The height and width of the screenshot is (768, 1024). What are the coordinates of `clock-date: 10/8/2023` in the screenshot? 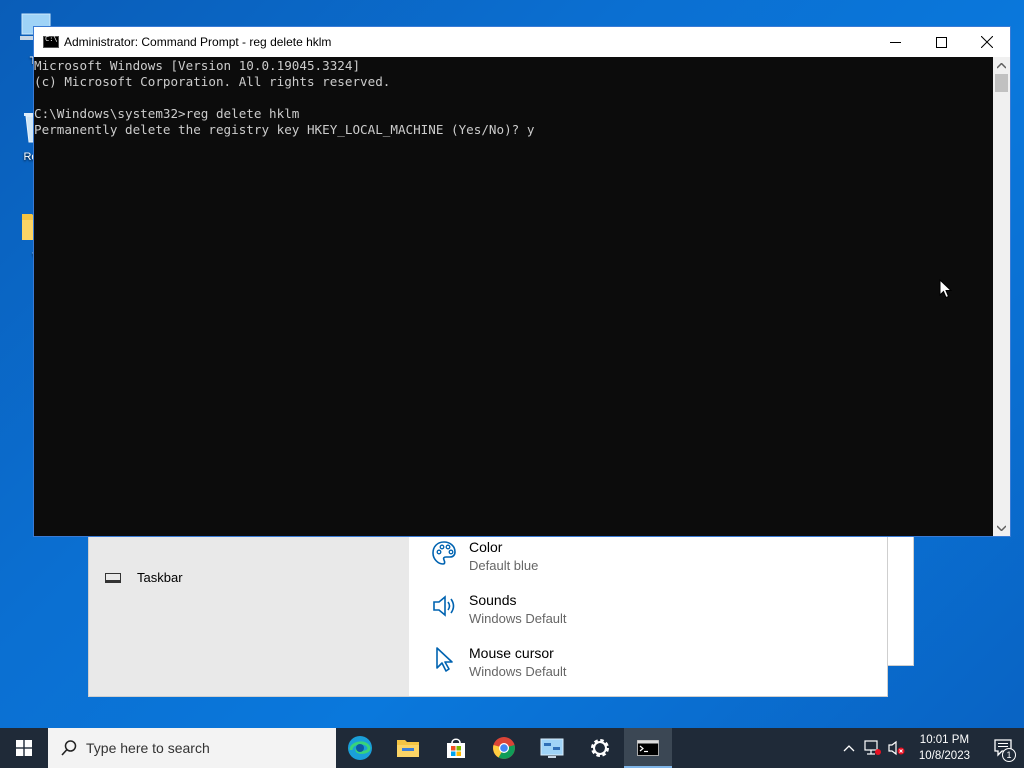 It's located at (944, 756).